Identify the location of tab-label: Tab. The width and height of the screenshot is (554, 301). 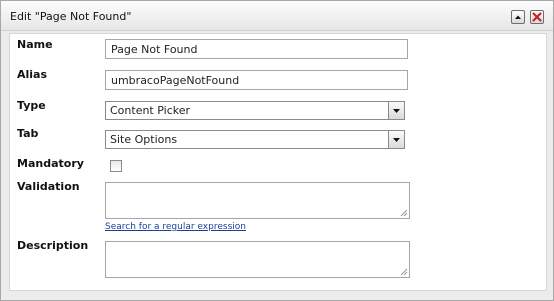
(28, 133).